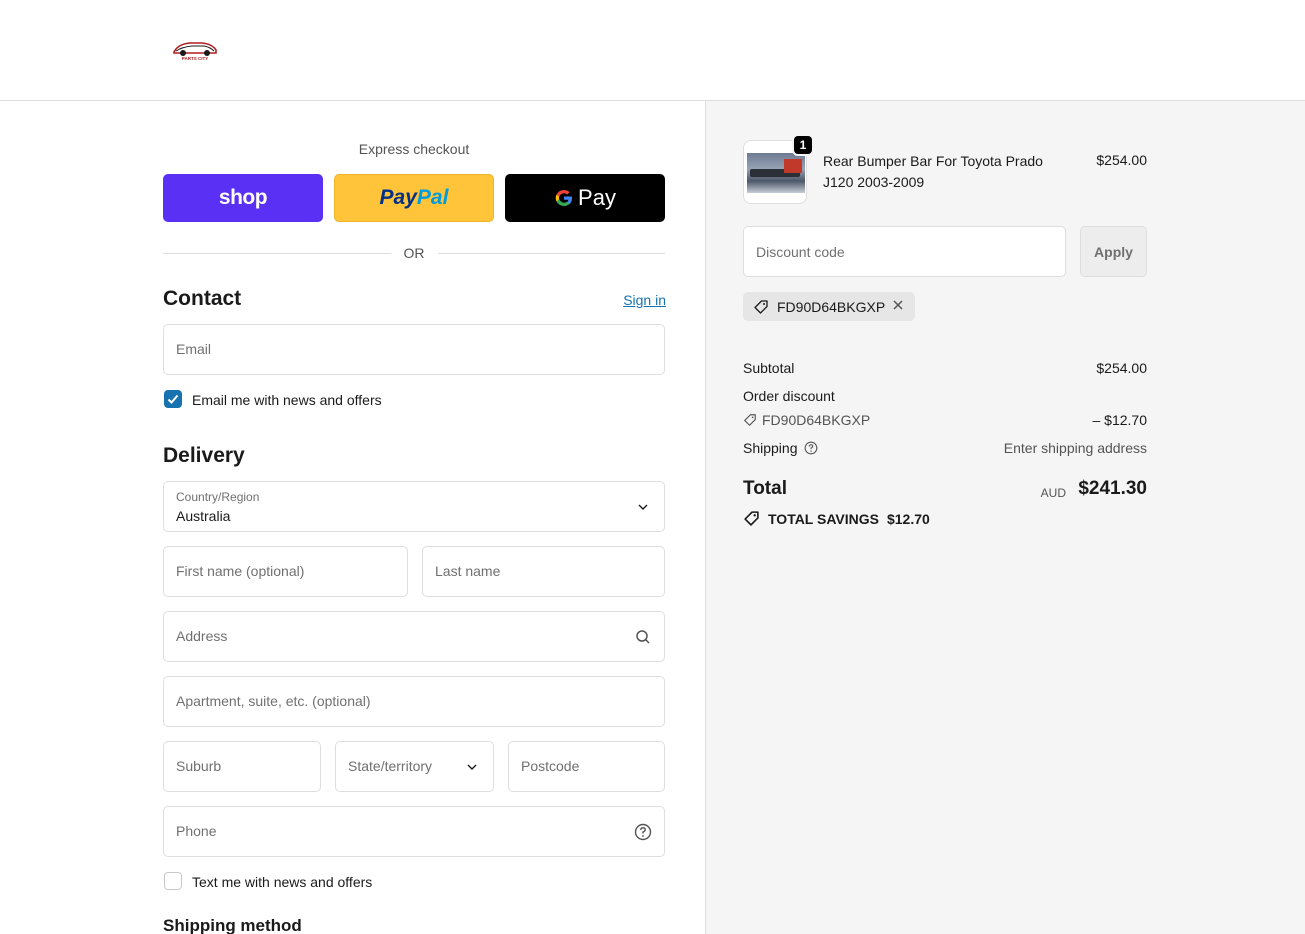  I want to click on svg-text: PARTS CITY, so click(195, 58).